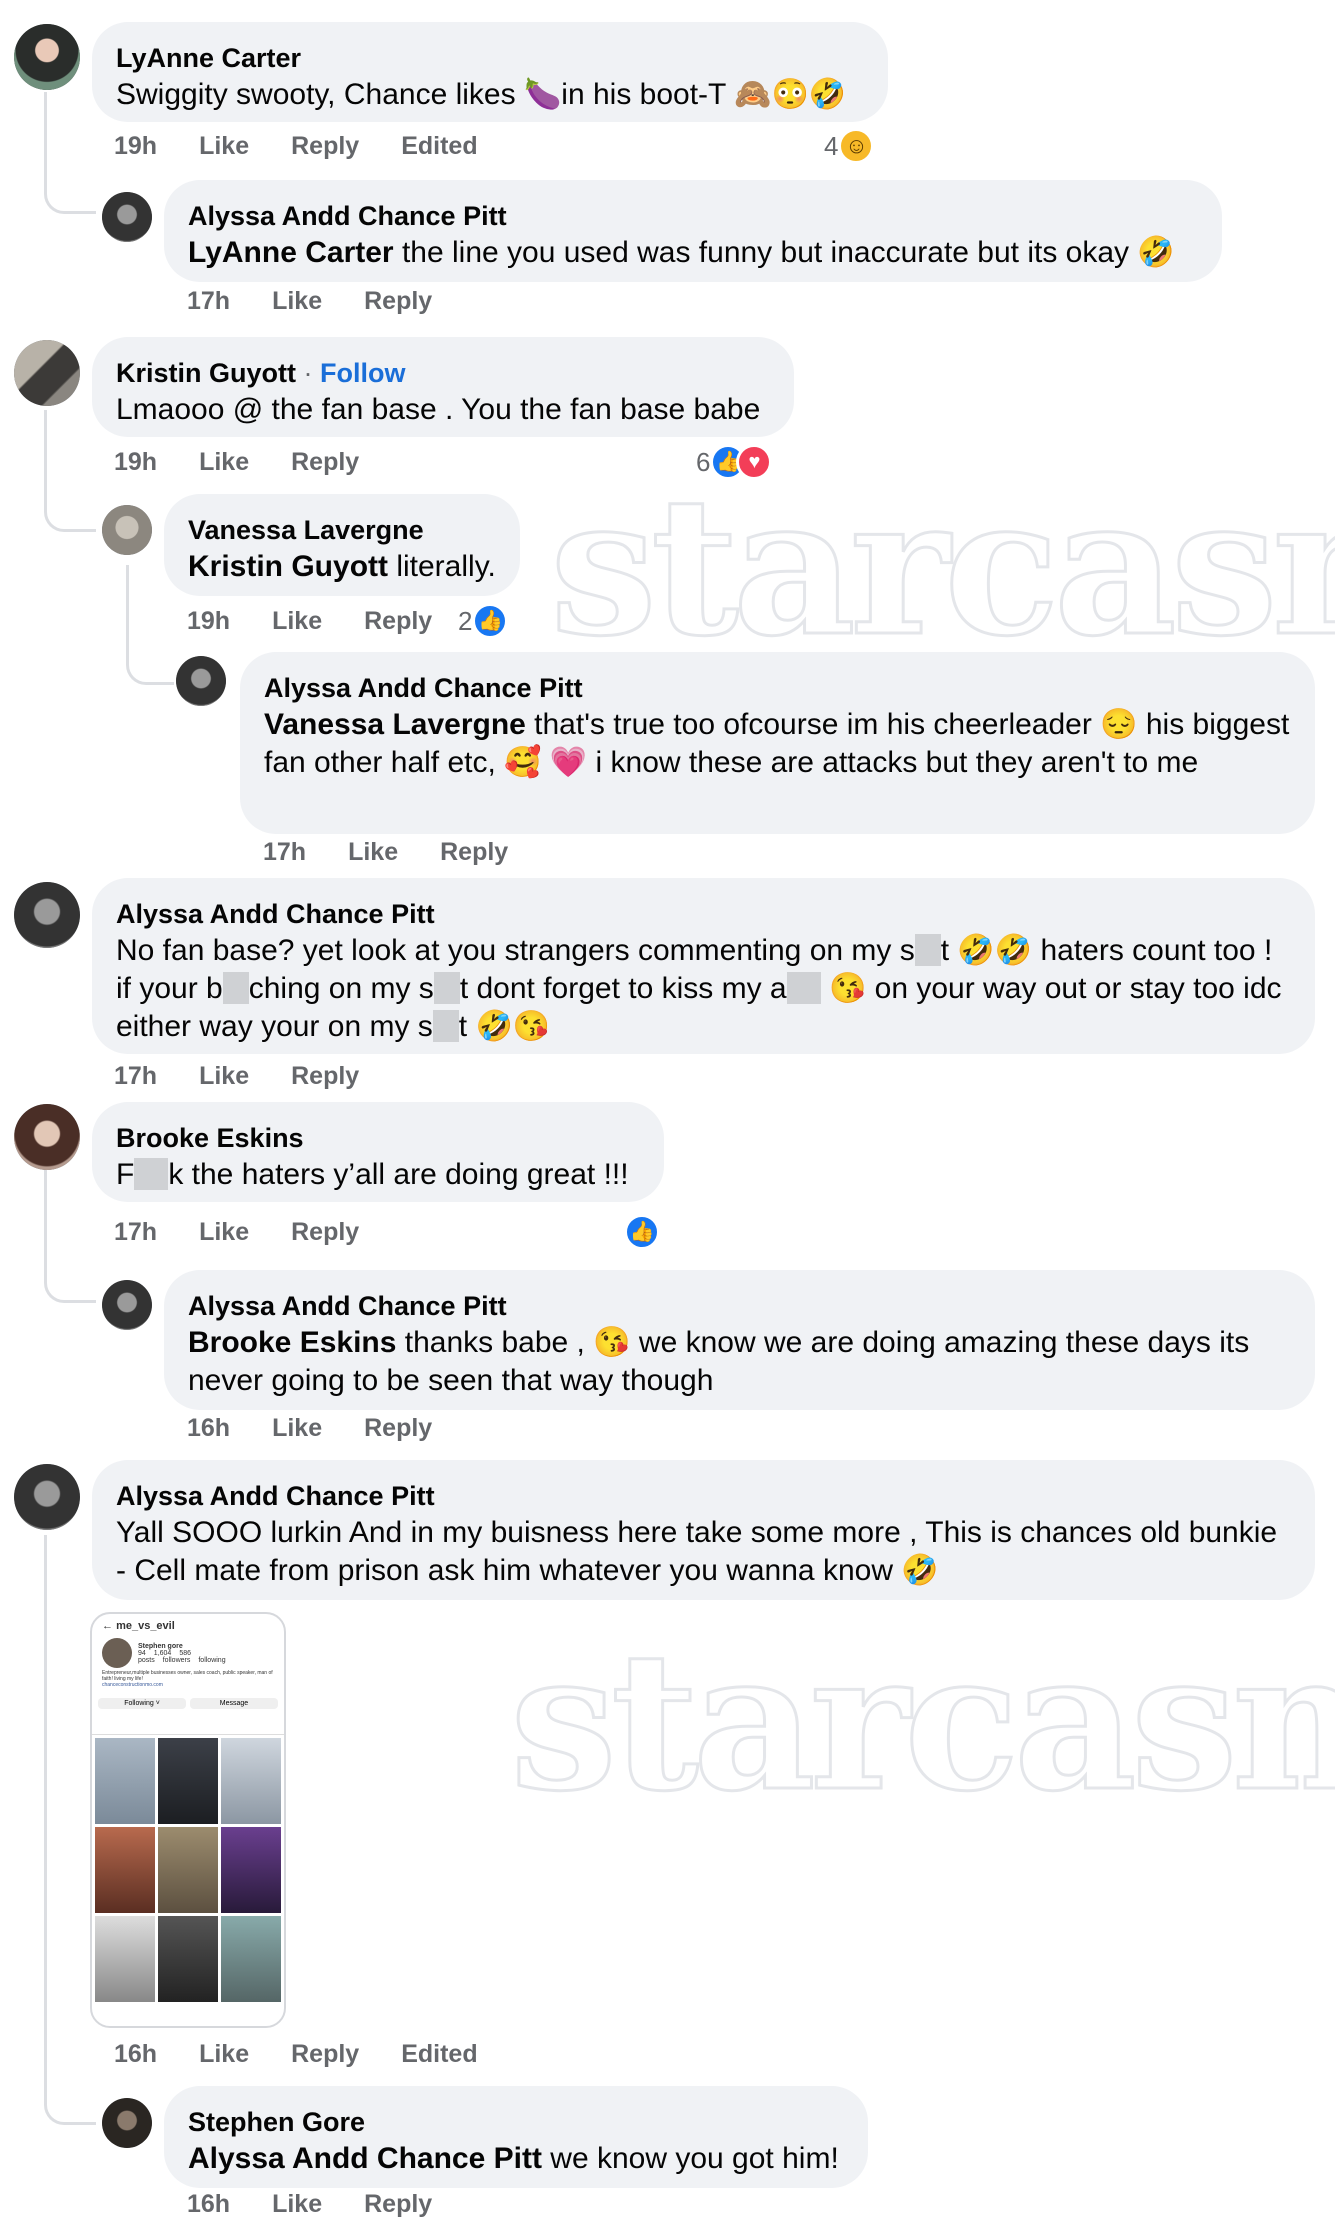 This screenshot has height=2223, width=1335. Describe the element at coordinates (234, 1703) in the screenshot. I see `message-button: Message` at that location.